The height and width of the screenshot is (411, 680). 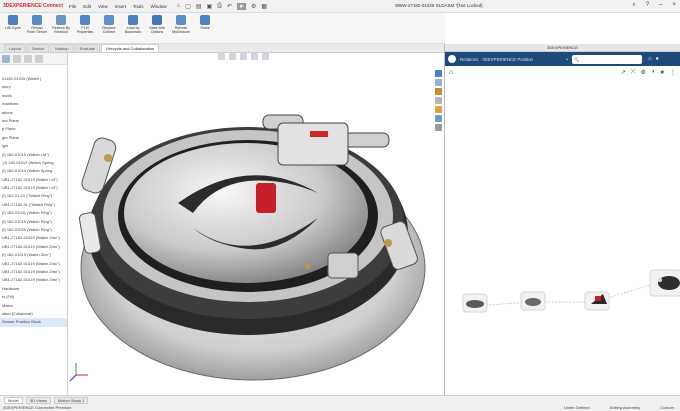 What do you see at coordinates (633, 72) in the screenshot?
I see `collapse-icon: ⤫` at bounding box center [633, 72].